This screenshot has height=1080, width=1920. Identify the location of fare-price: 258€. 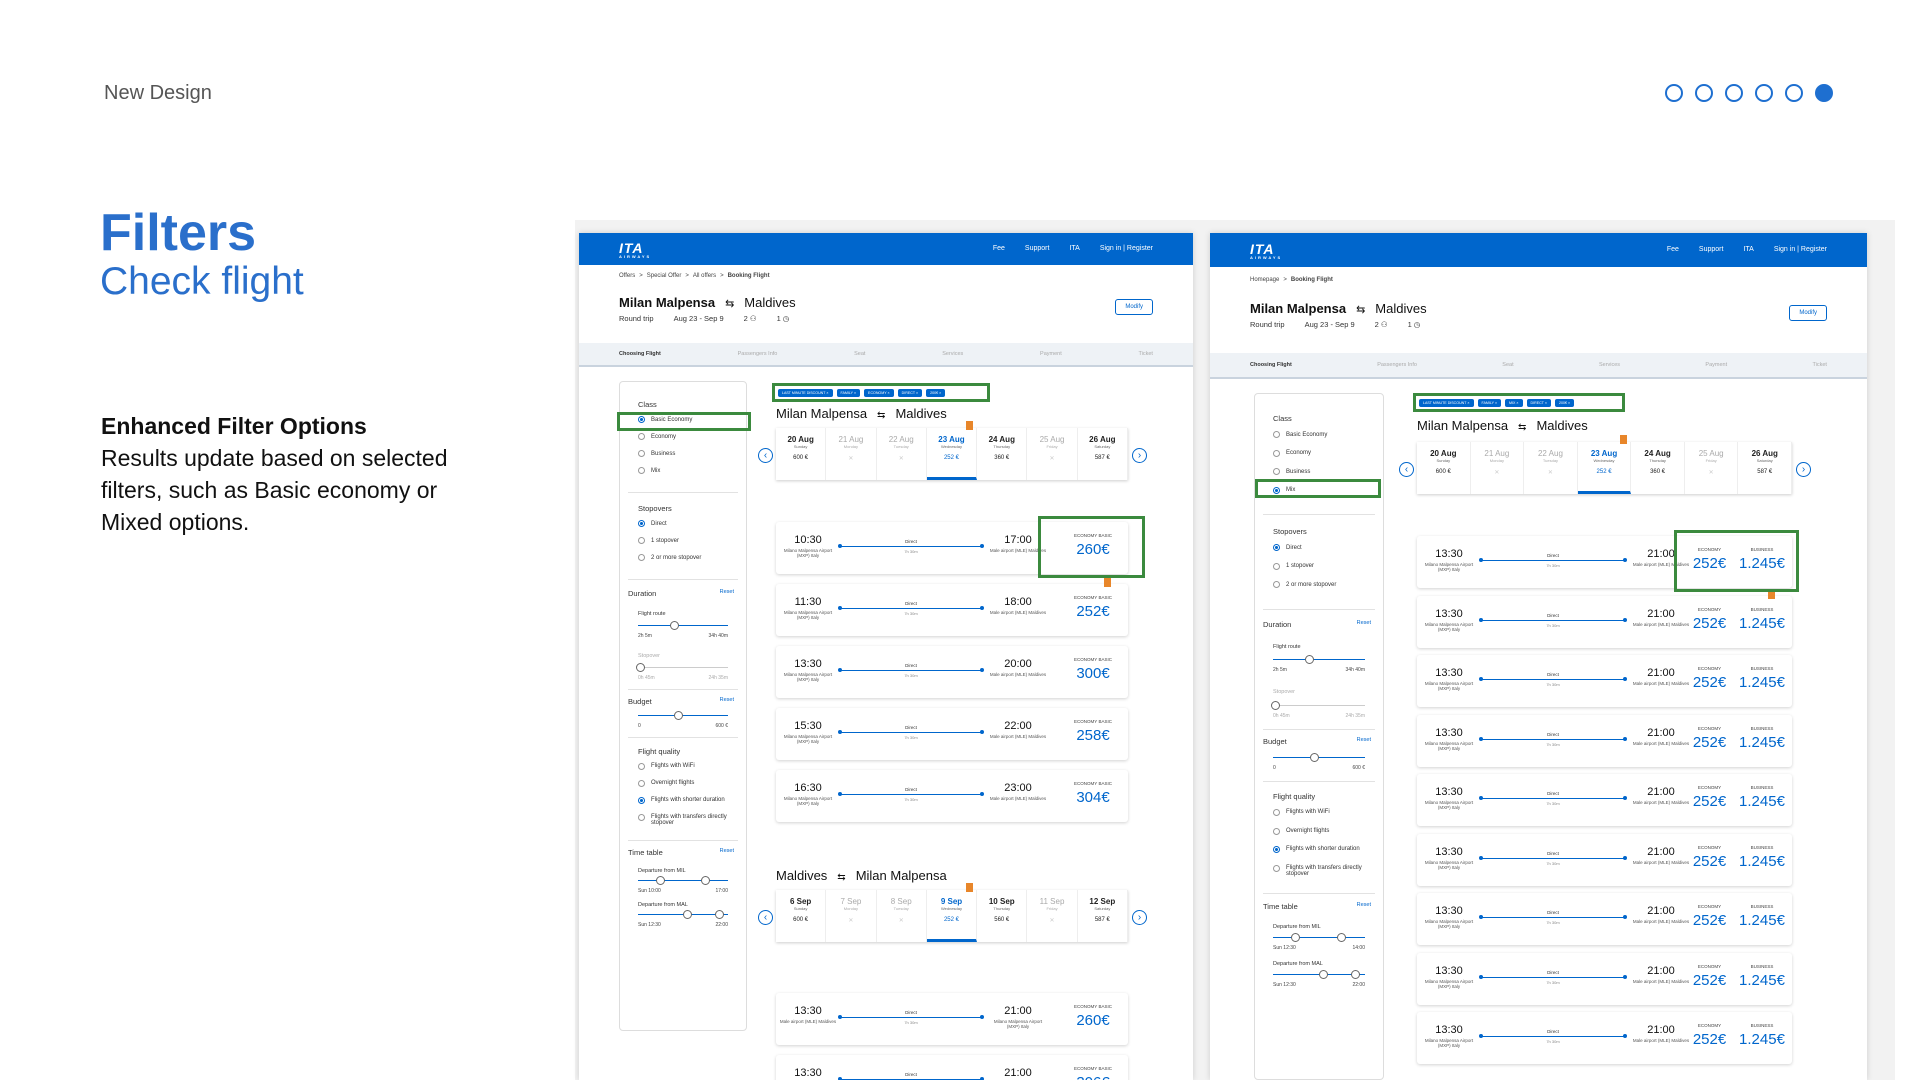
(1093, 735).